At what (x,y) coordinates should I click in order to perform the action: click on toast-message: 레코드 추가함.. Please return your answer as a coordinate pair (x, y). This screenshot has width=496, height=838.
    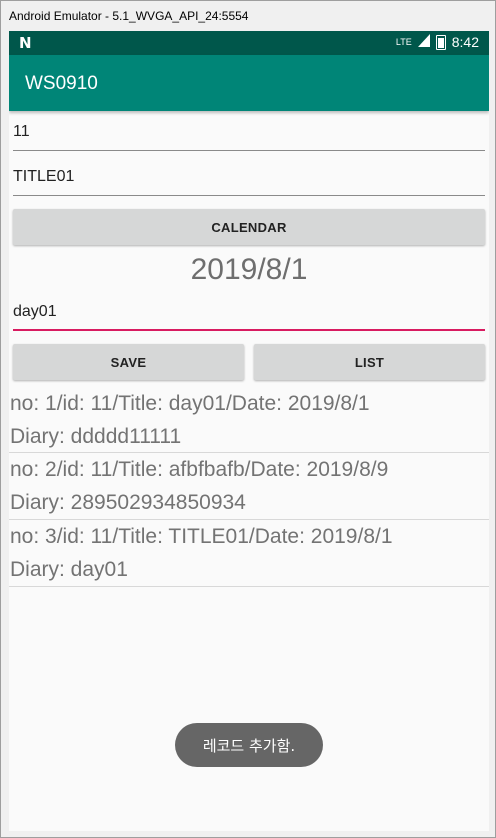
    Looking at the image, I should click on (249, 745).